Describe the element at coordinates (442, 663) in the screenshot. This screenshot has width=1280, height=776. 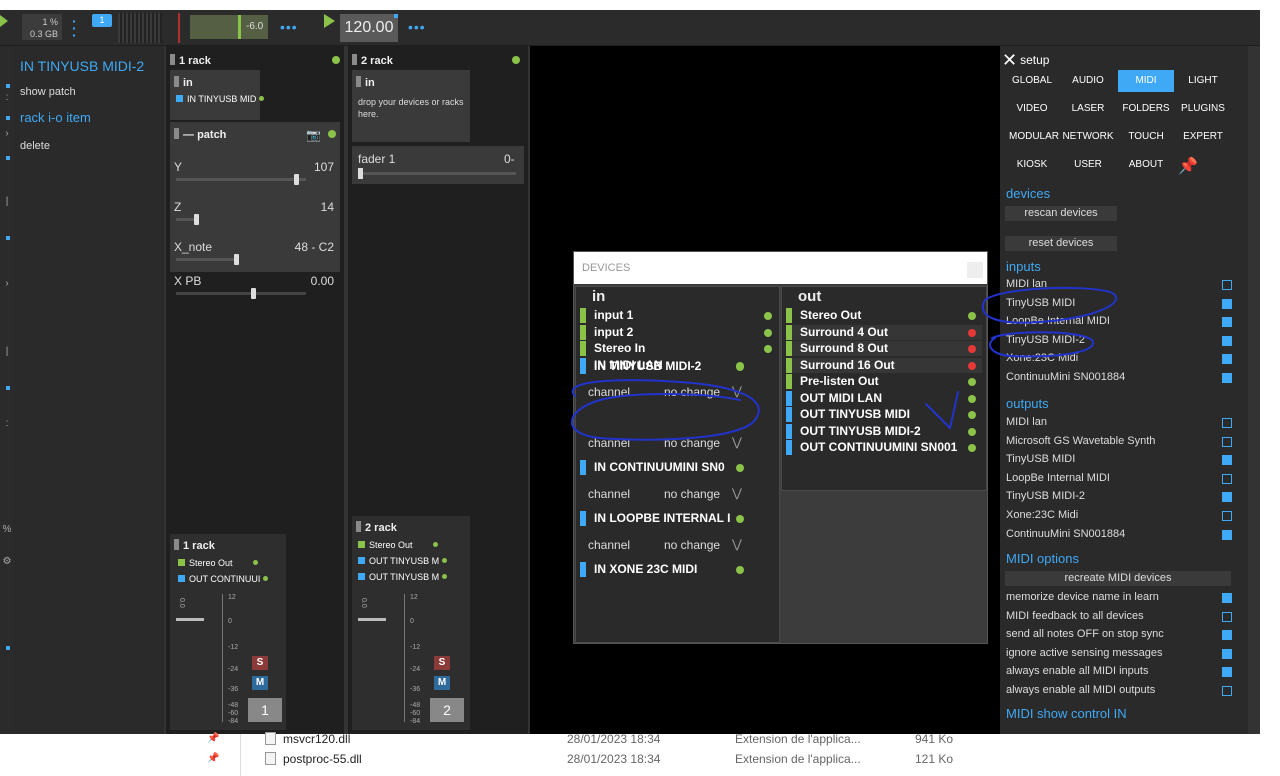
I see `solo-button: S` at that location.